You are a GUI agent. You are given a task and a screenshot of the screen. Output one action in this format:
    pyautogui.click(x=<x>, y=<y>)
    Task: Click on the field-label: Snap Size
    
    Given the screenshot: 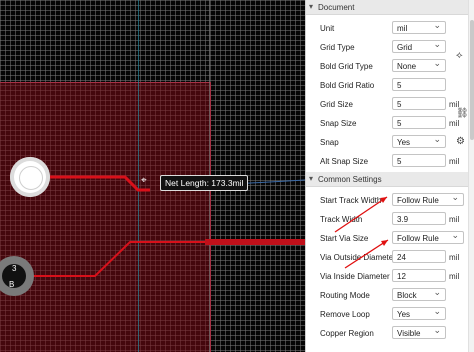 What is the action you would take?
    pyautogui.click(x=338, y=123)
    